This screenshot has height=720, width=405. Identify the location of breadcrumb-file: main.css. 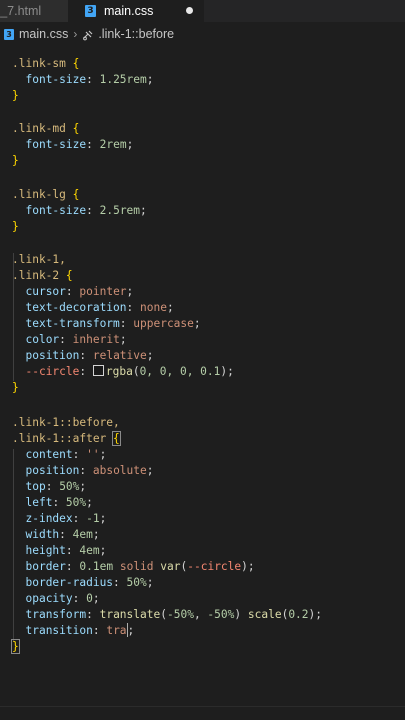
(43, 34).